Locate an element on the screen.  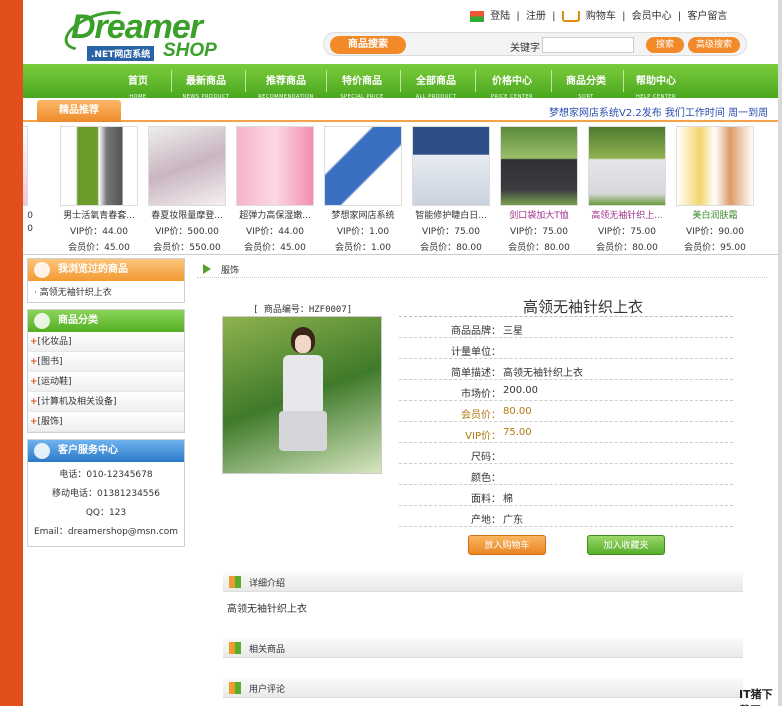
nav-sort: 商品分类 SORT is located at coordinates (586, 82).